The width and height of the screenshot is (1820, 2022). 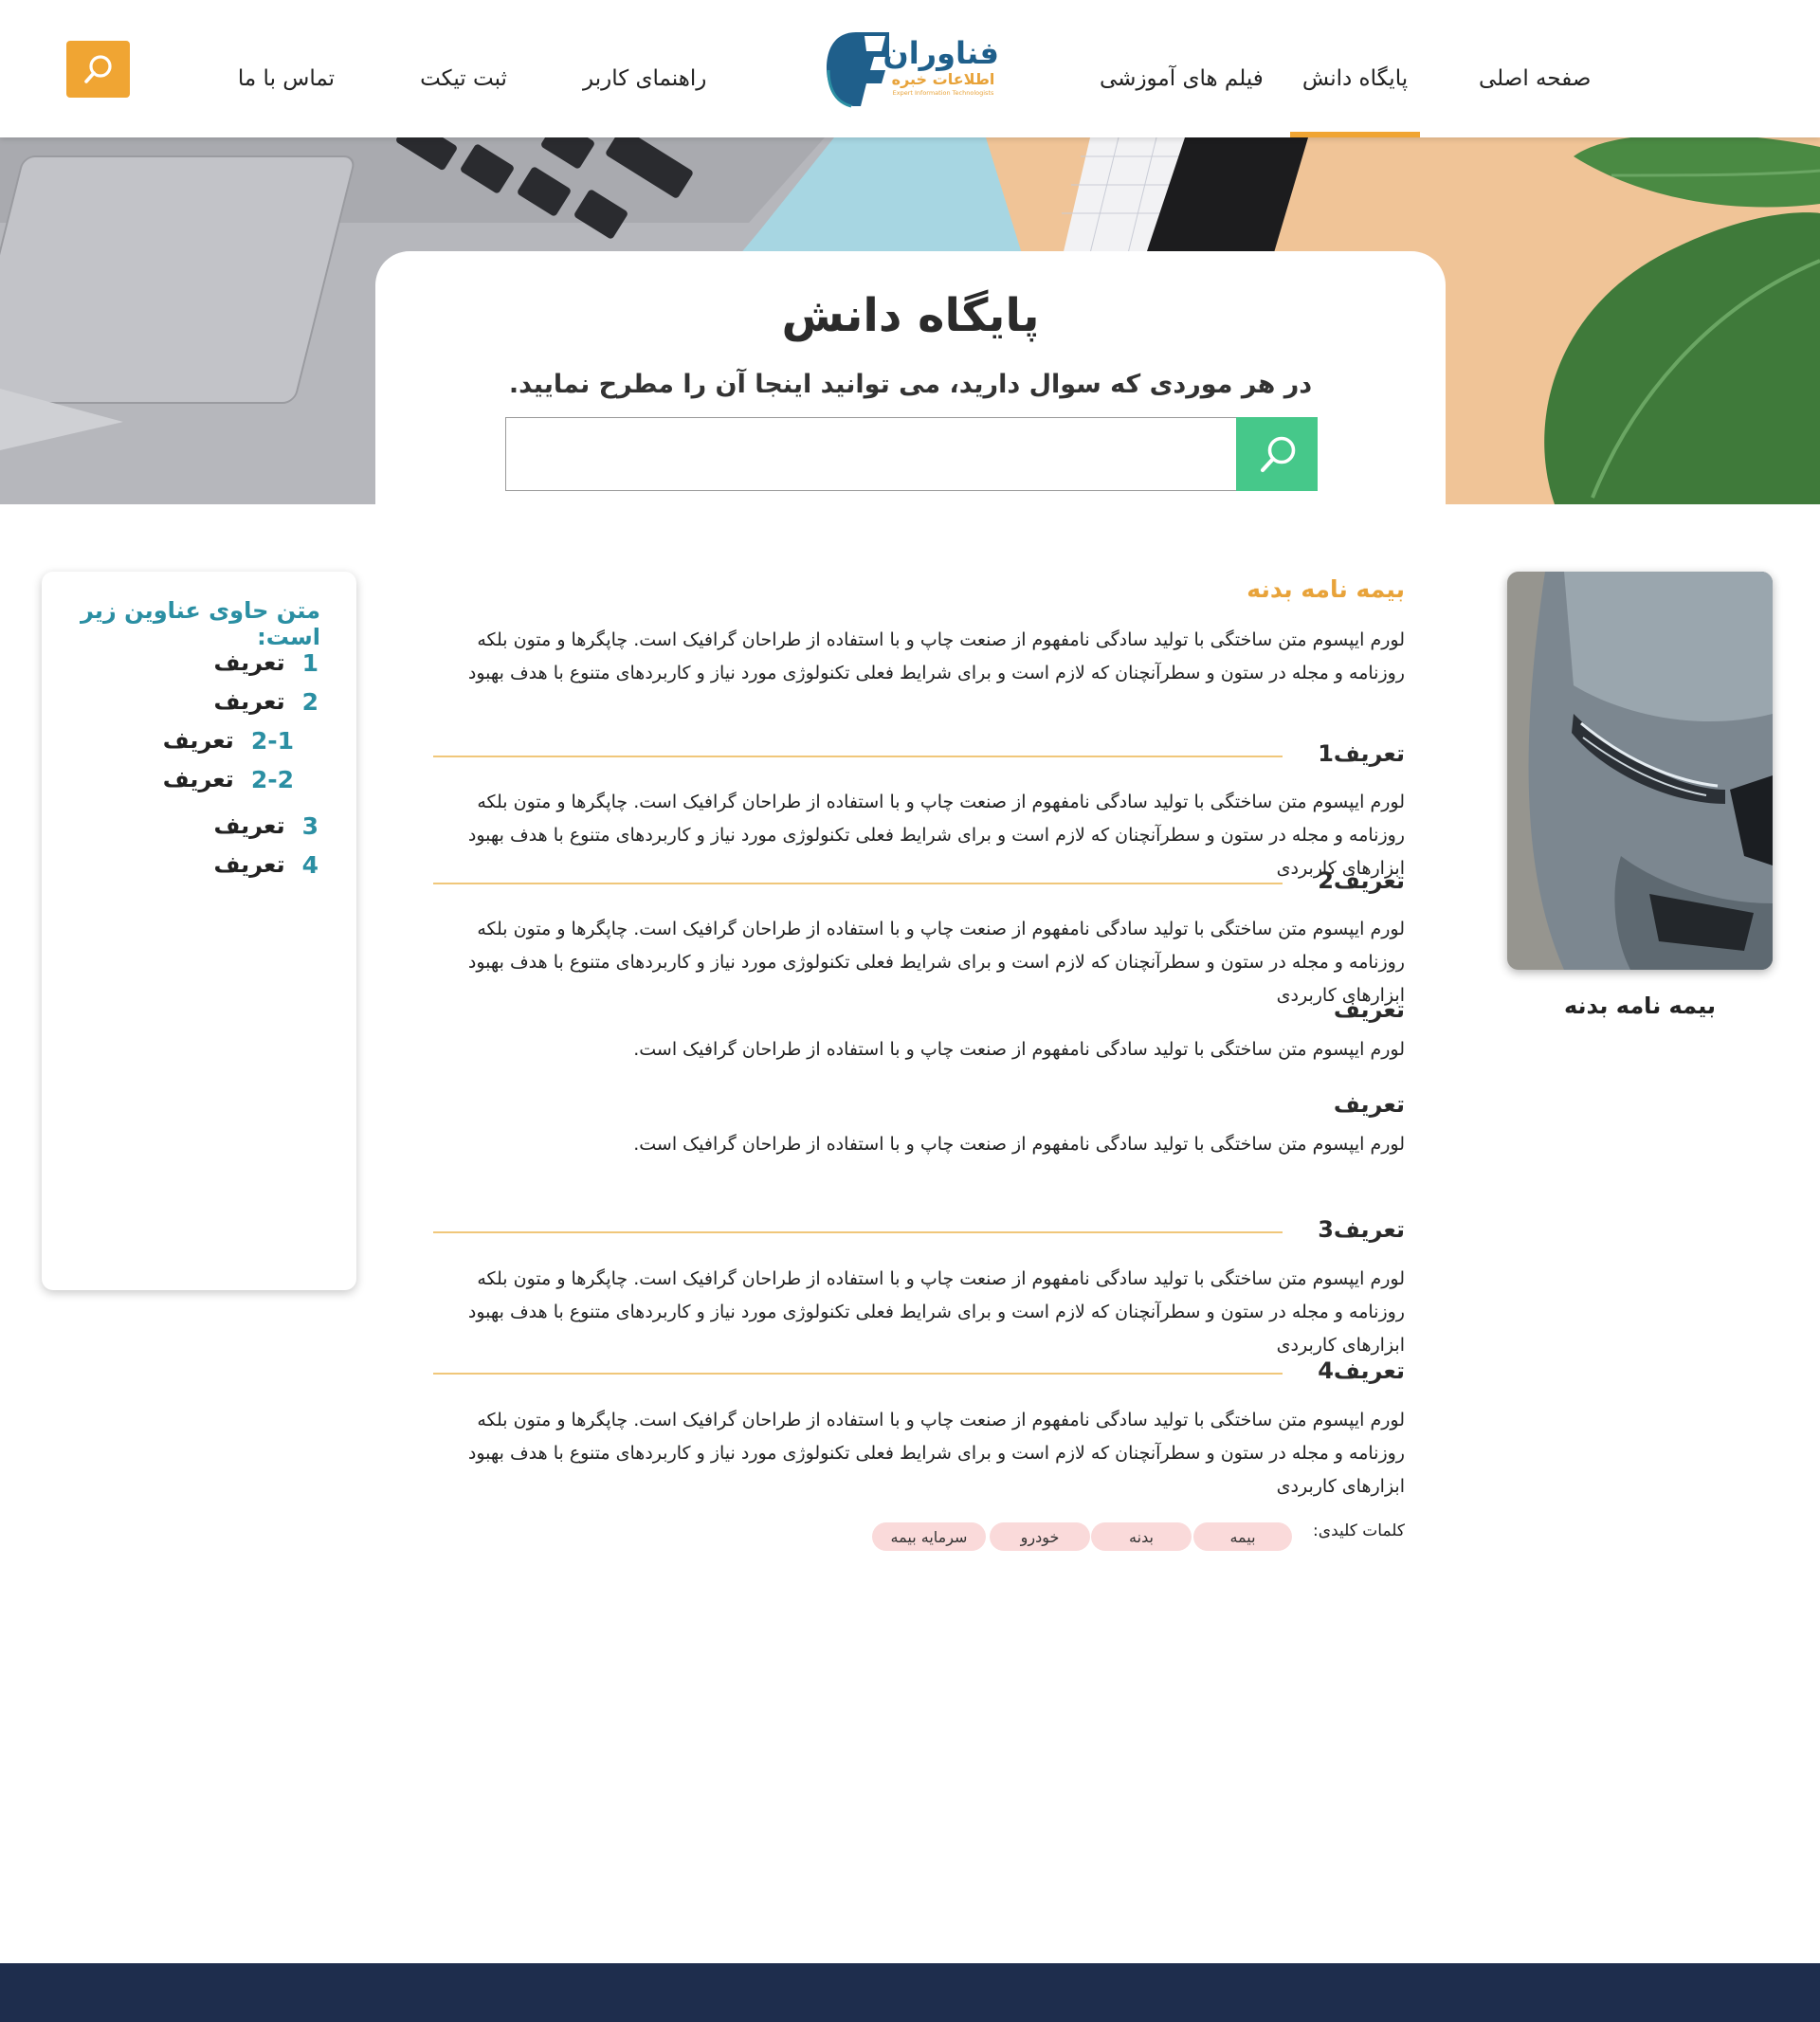 What do you see at coordinates (286, 78) in the screenshot?
I see `nav-contact-us: تماس با ما` at bounding box center [286, 78].